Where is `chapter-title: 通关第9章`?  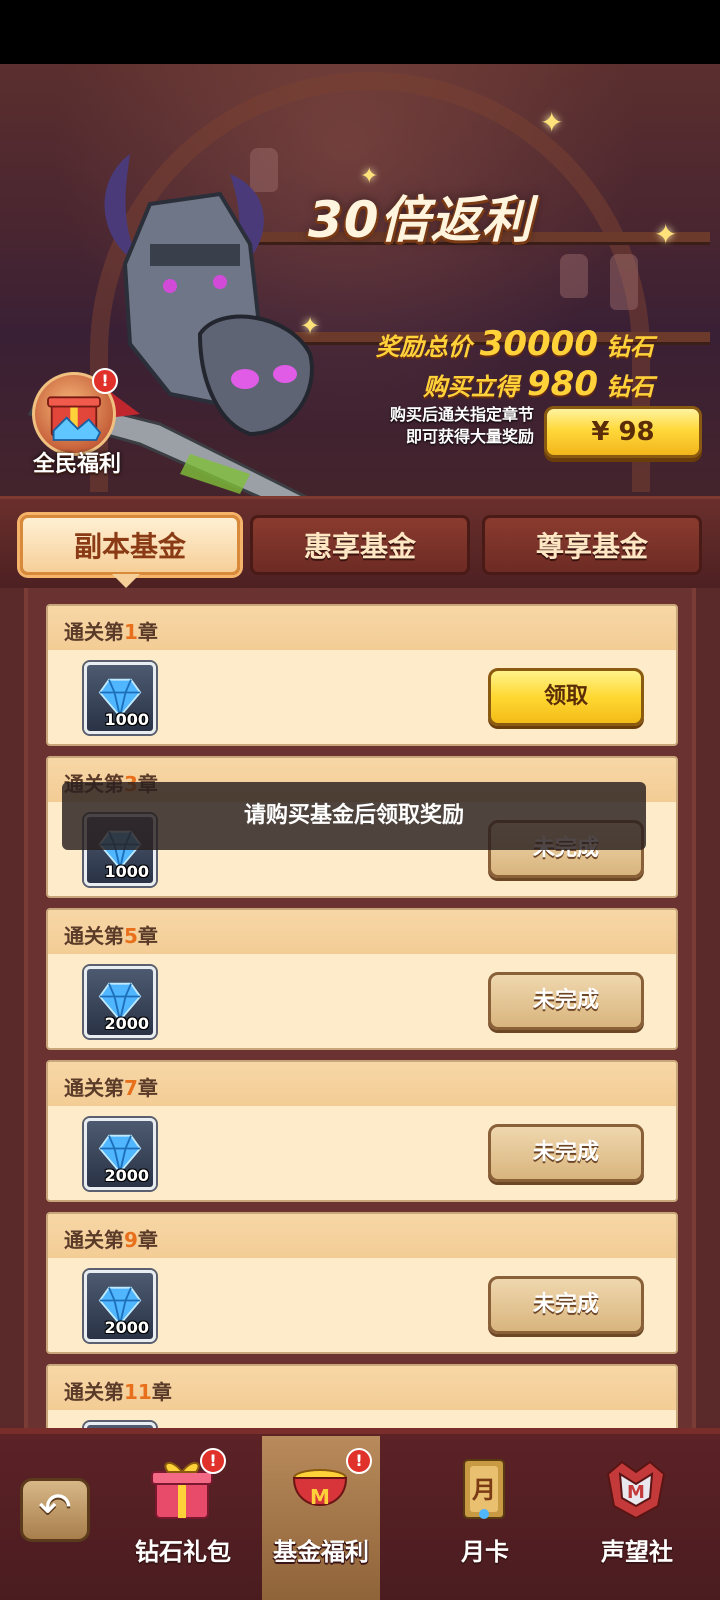 chapter-title: 通关第9章 is located at coordinates (111, 1238).